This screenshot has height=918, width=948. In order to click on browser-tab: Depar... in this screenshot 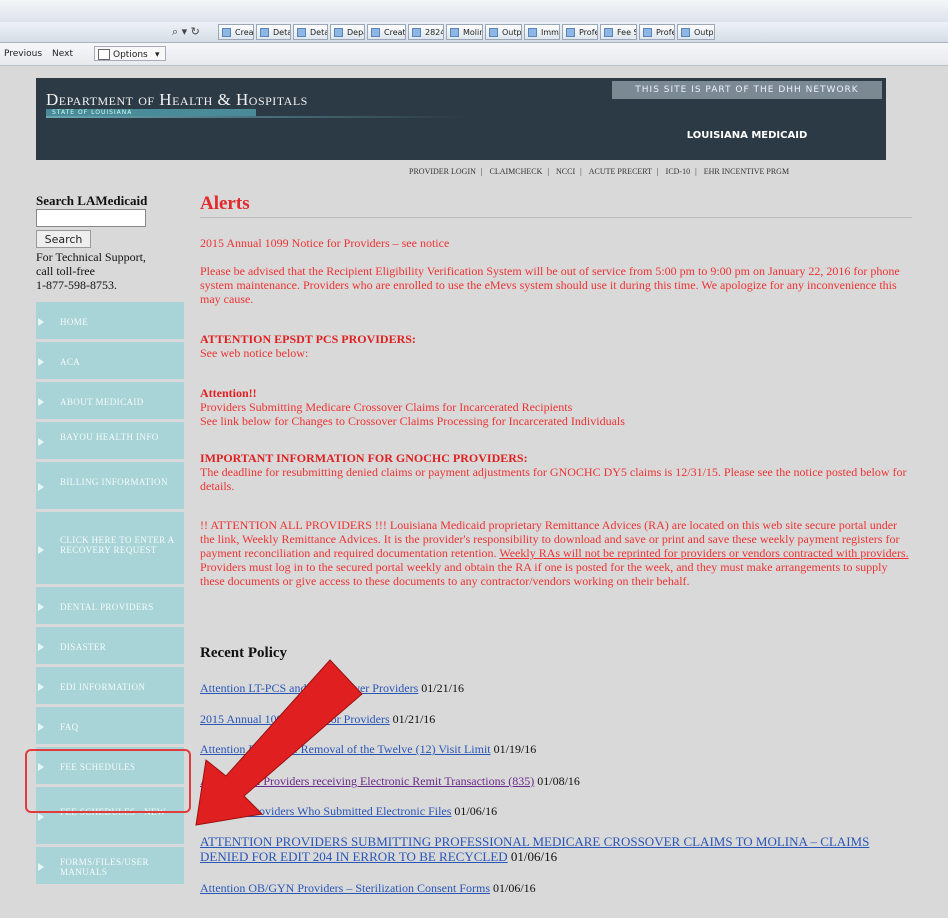, I will do `click(347, 32)`.